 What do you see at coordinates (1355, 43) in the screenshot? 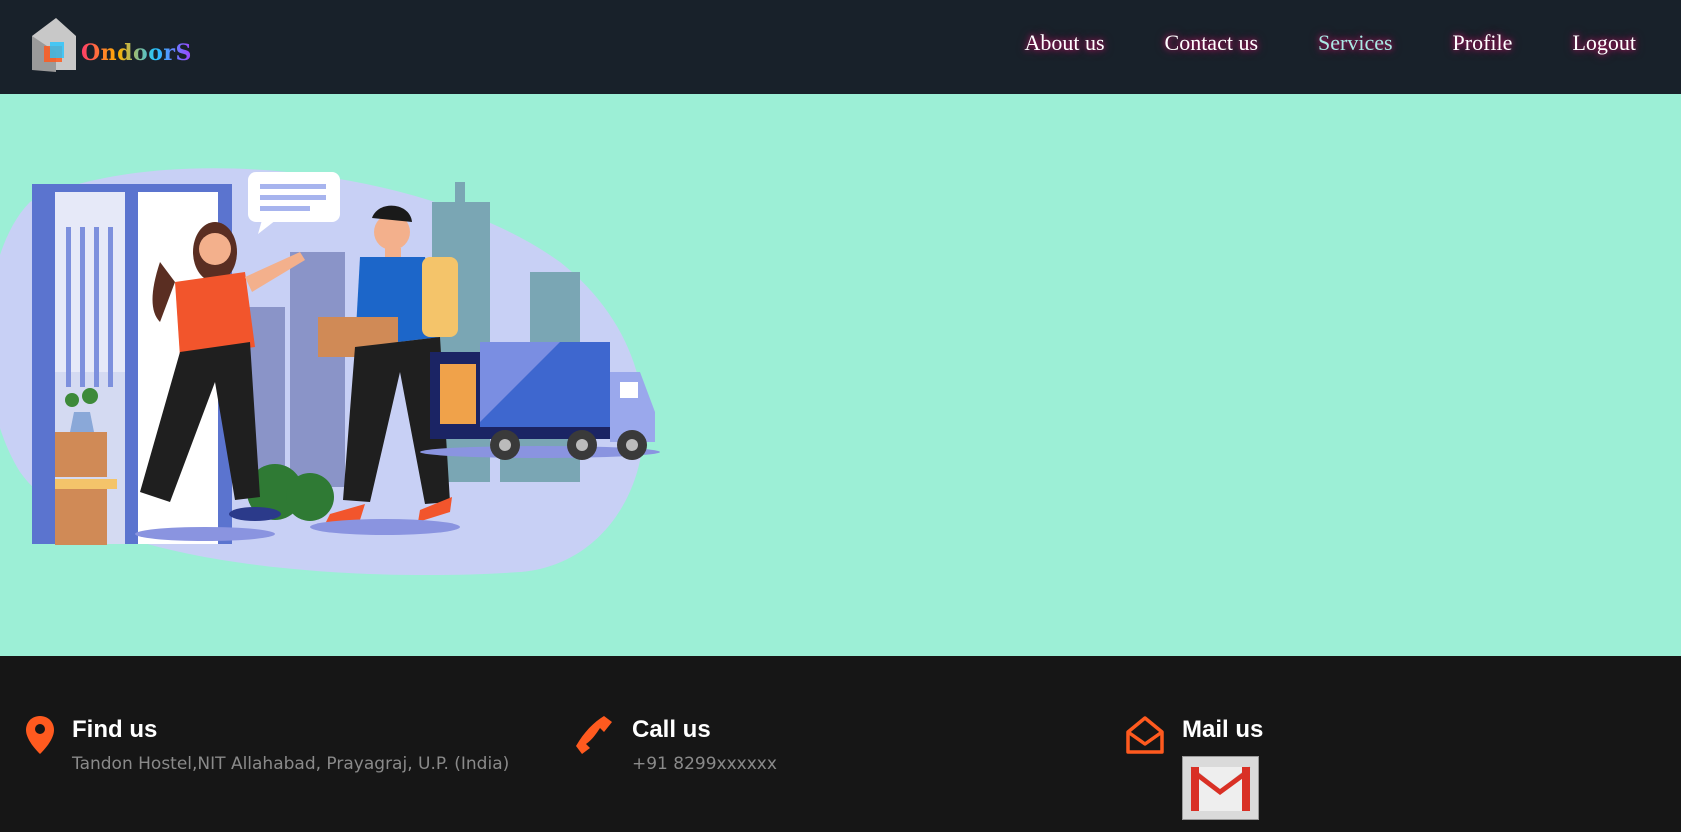
I see `nav-services: Services` at bounding box center [1355, 43].